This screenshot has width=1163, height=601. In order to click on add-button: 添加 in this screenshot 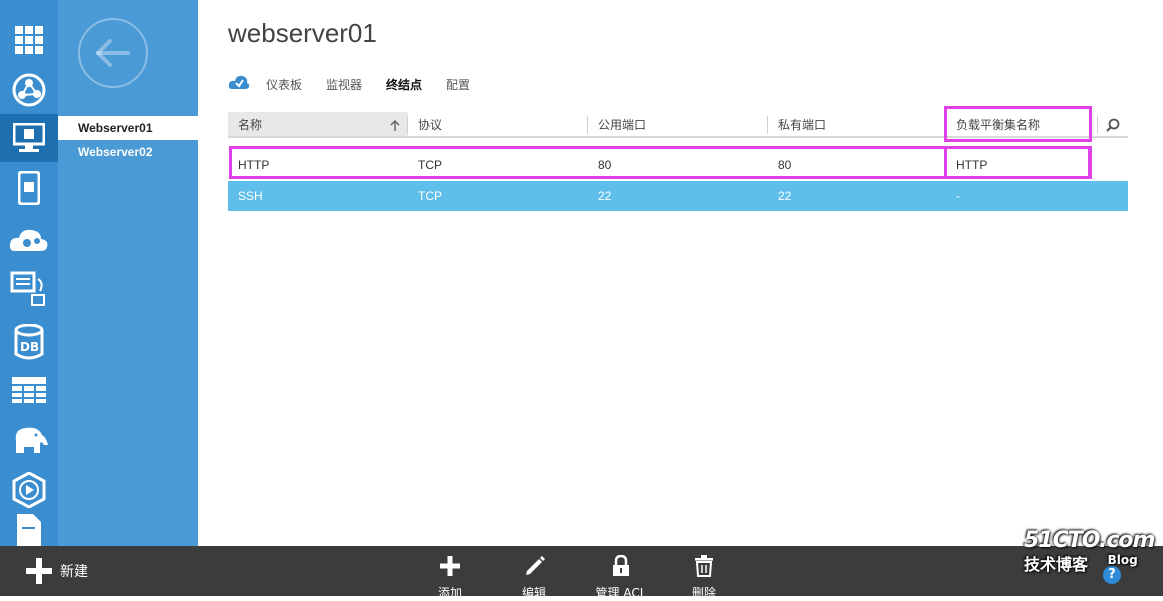, I will do `click(450, 573)`.